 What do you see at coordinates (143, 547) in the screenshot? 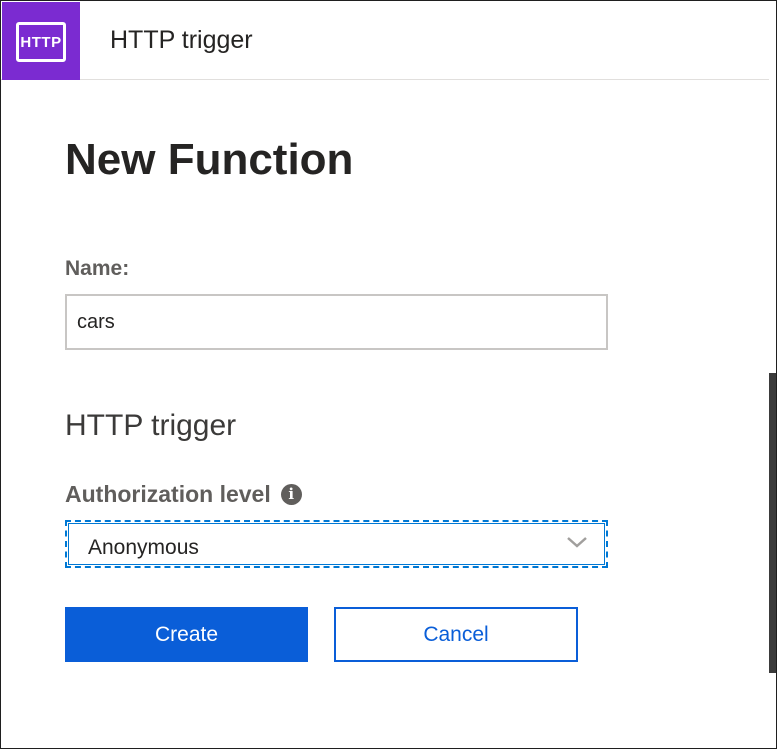
I see `select-value: Anonymous` at bounding box center [143, 547].